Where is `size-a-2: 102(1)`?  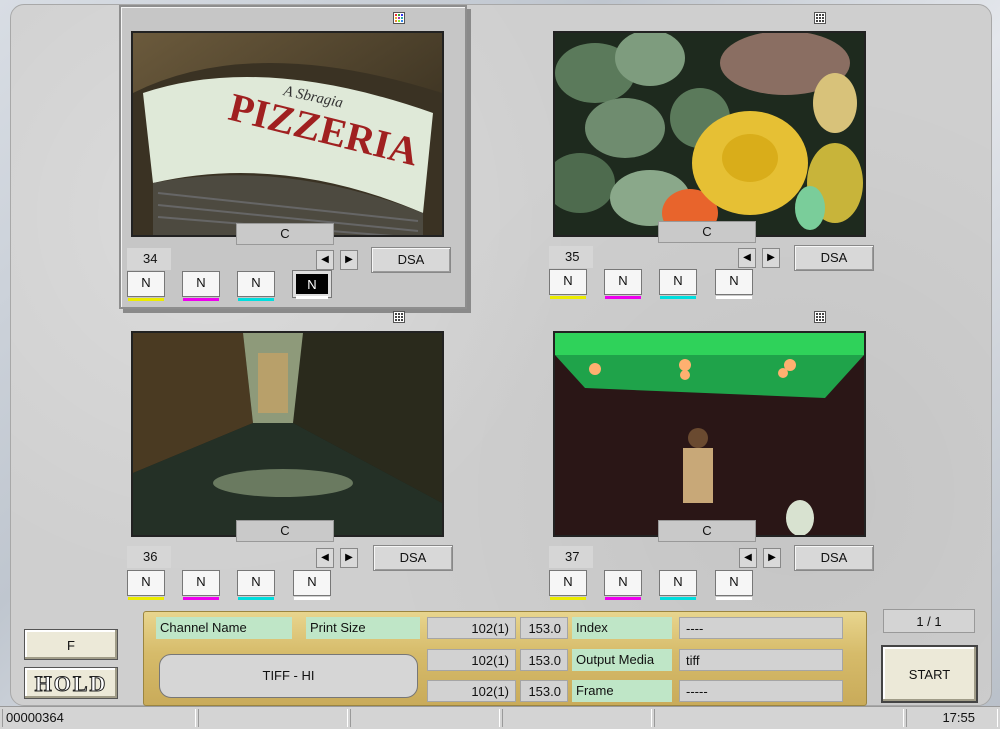
size-a-2: 102(1) is located at coordinates (471, 660).